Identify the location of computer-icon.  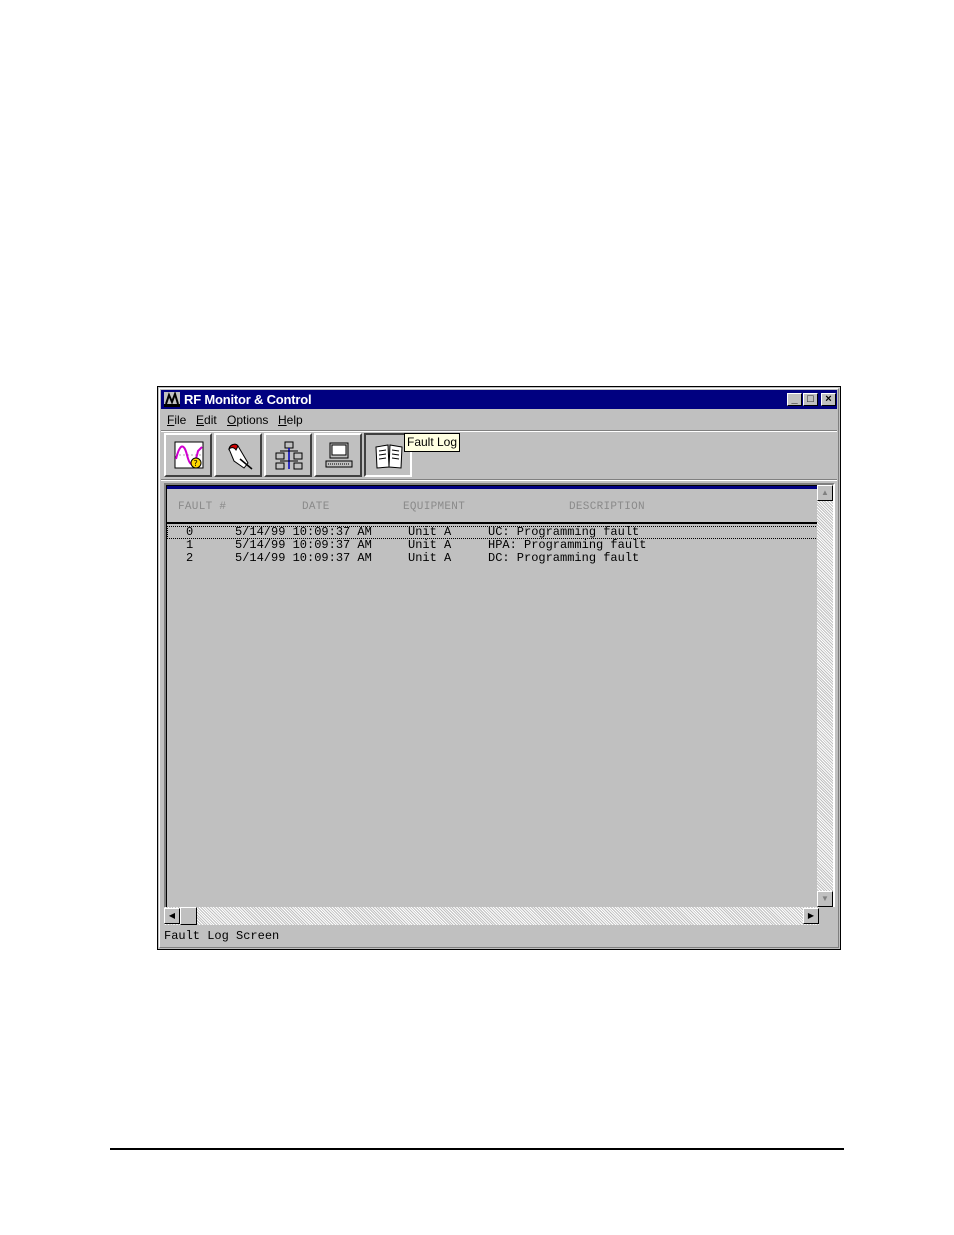
(339, 455).